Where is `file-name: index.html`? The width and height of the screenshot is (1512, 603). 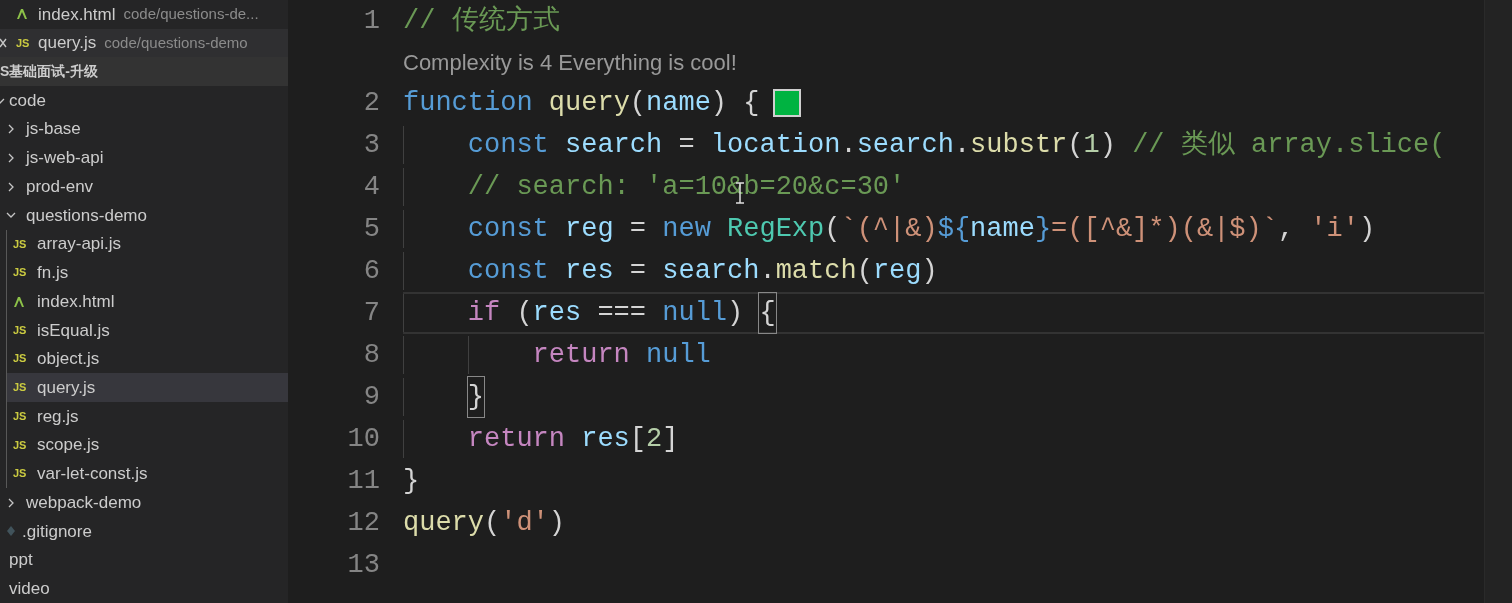
file-name: index.html is located at coordinates (77, 14).